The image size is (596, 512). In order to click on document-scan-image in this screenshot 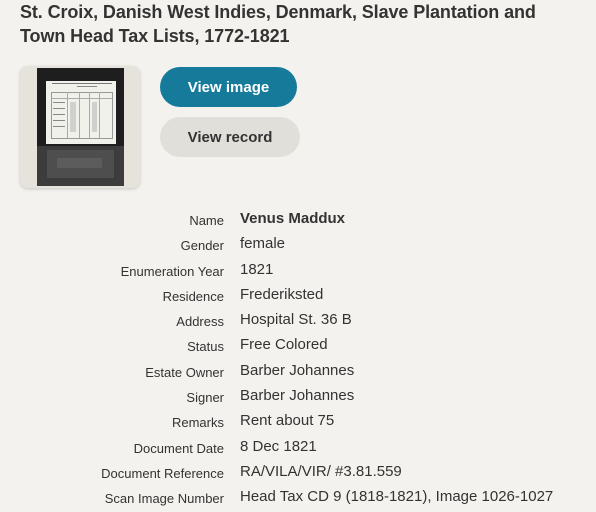, I will do `click(80, 127)`.